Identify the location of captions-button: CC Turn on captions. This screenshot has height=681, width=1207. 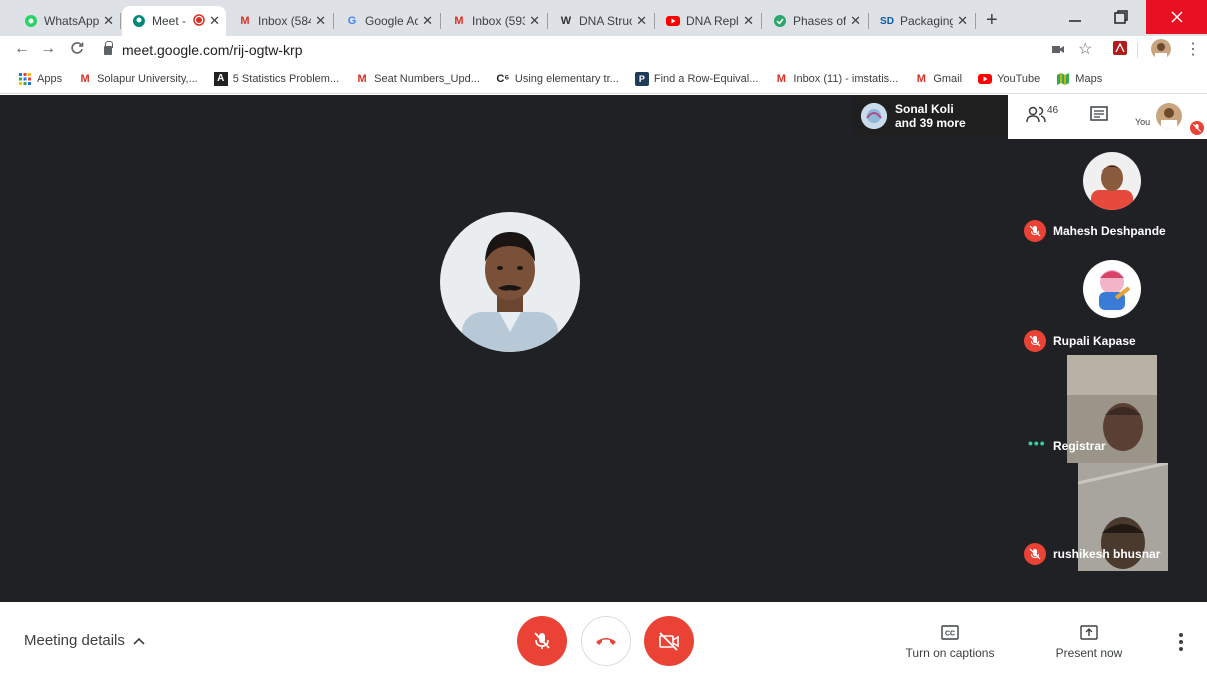
(950, 641).